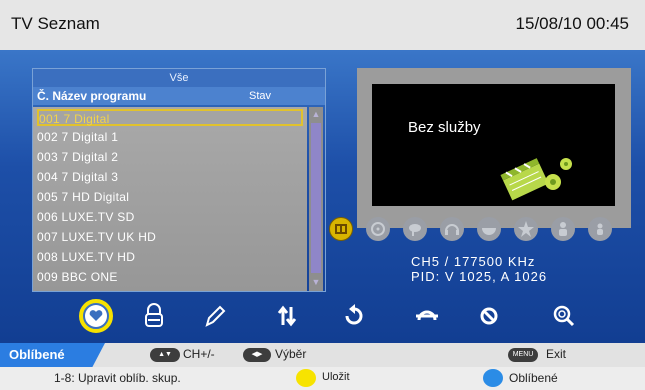 Image resolution: width=645 pixels, height=390 pixels. Describe the element at coordinates (533, 378) in the screenshot. I see `favorites-label: Oblíbené` at that location.